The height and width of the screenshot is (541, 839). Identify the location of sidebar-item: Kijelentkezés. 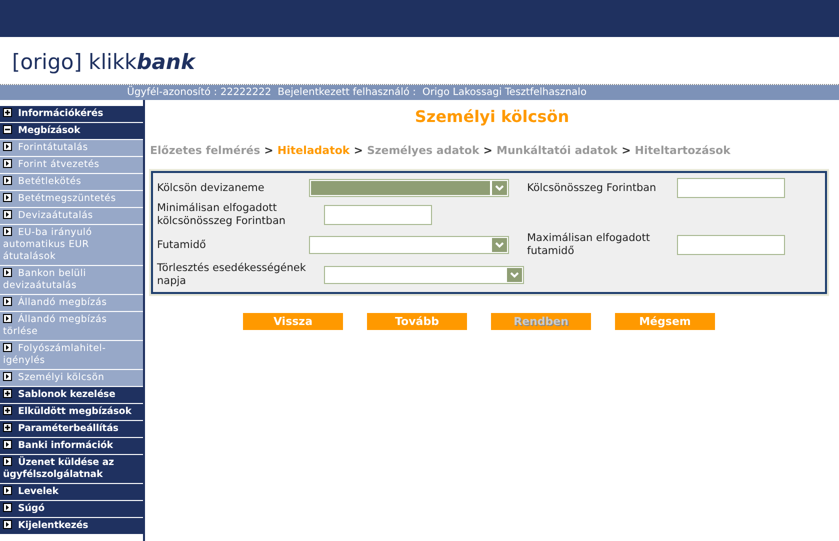
(71, 526).